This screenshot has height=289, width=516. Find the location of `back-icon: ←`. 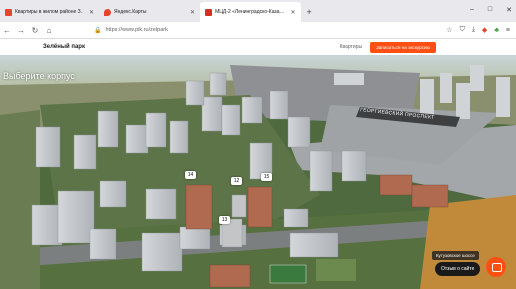

back-icon: ← is located at coordinates (7, 30).